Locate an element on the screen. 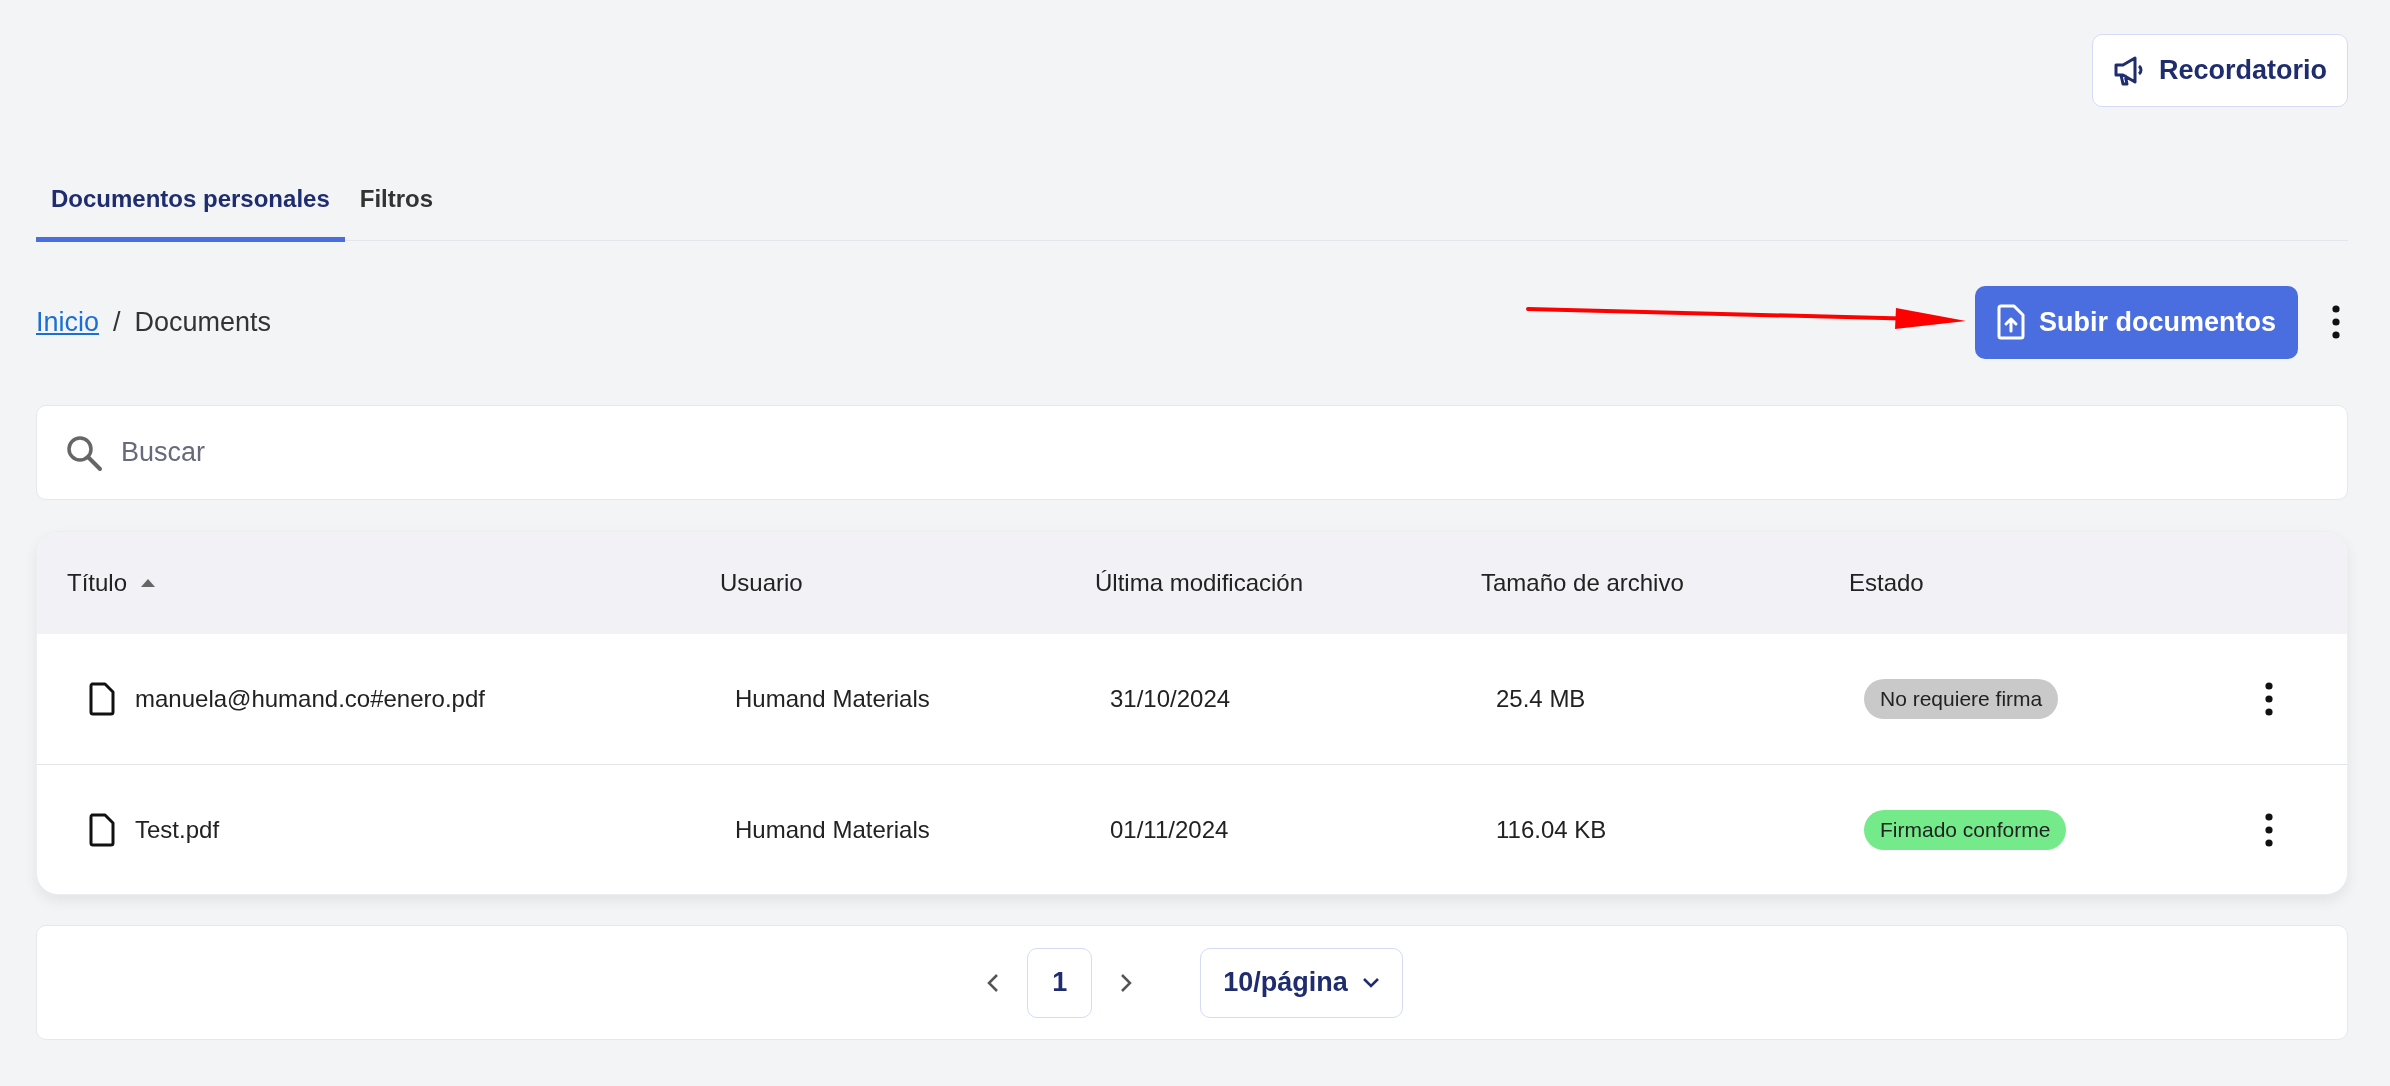  column-header: Tamaño de archivo is located at coordinates (1582, 583).